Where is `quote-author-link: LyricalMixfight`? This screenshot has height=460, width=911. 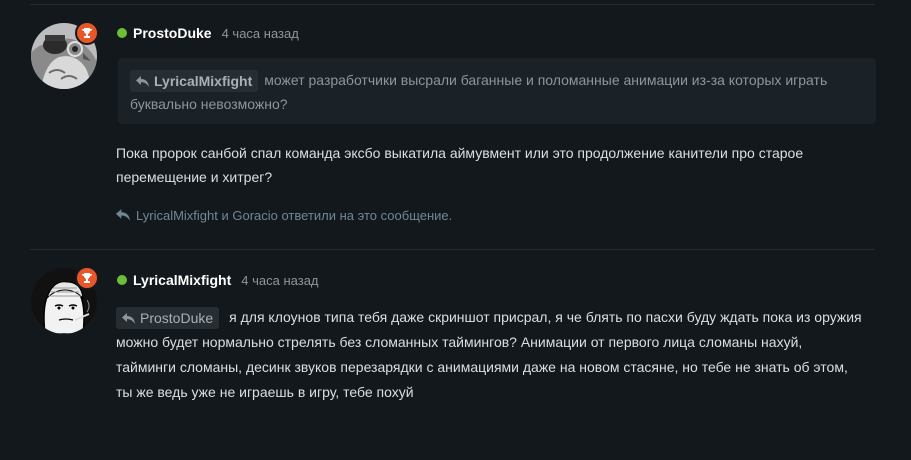 quote-author-link: LyricalMixfight is located at coordinates (194, 81).